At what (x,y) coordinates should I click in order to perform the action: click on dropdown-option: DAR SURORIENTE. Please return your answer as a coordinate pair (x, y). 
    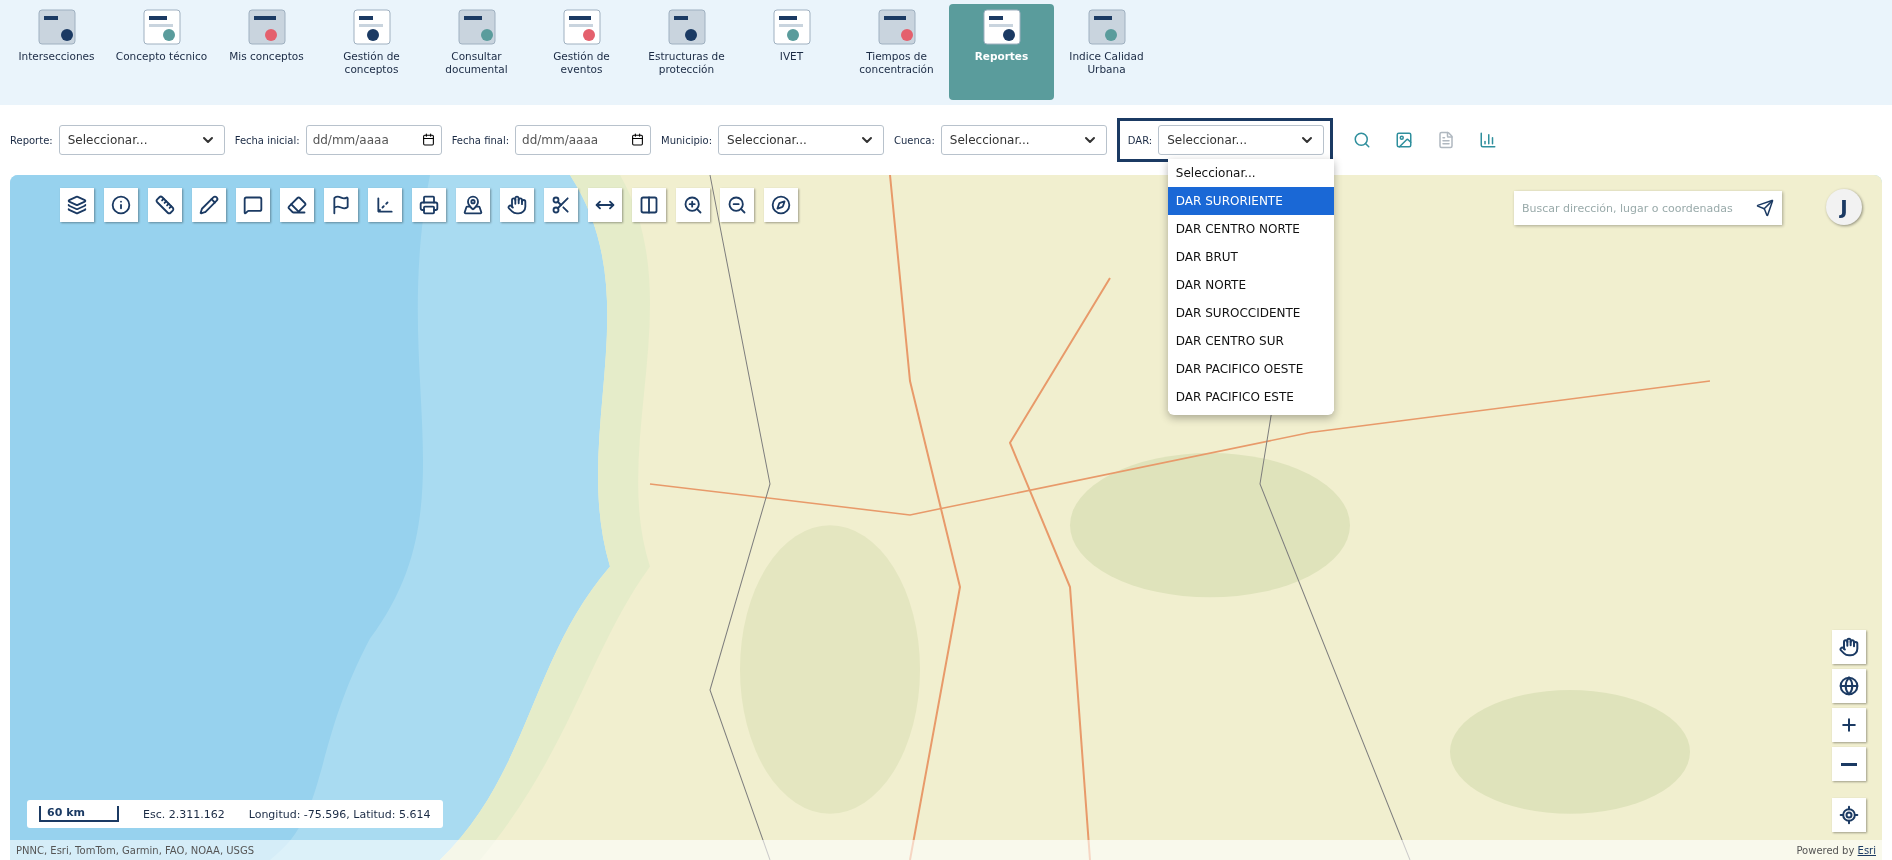
    Looking at the image, I should click on (1250, 201).